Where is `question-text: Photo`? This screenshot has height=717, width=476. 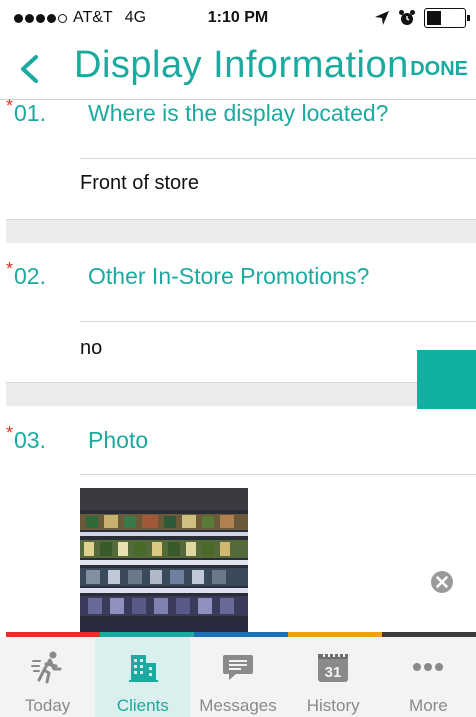
question-text: Photo is located at coordinates (118, 440).